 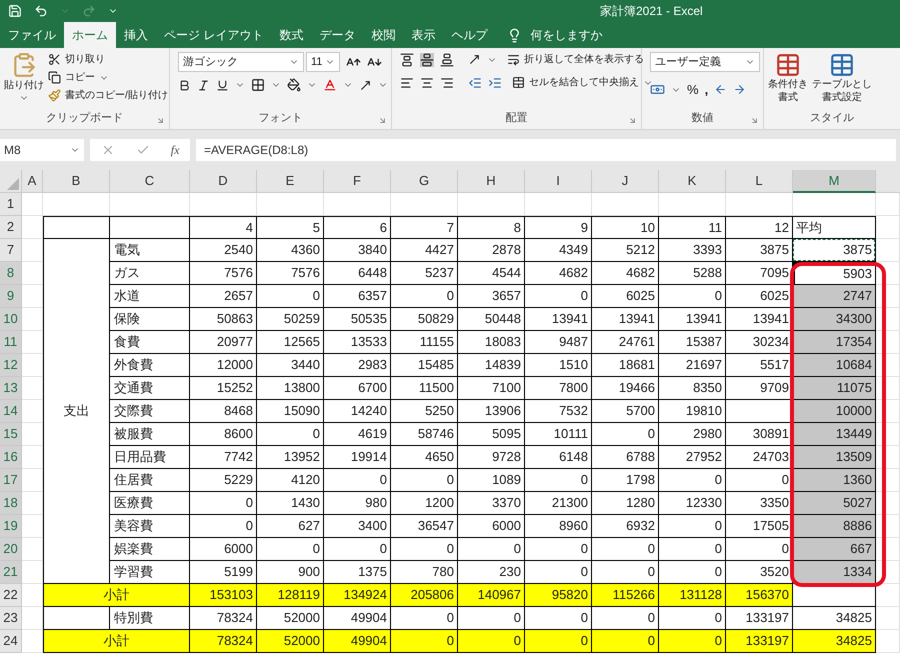 I want to click on insert-function-button: fx, so click(x=175, y=150).